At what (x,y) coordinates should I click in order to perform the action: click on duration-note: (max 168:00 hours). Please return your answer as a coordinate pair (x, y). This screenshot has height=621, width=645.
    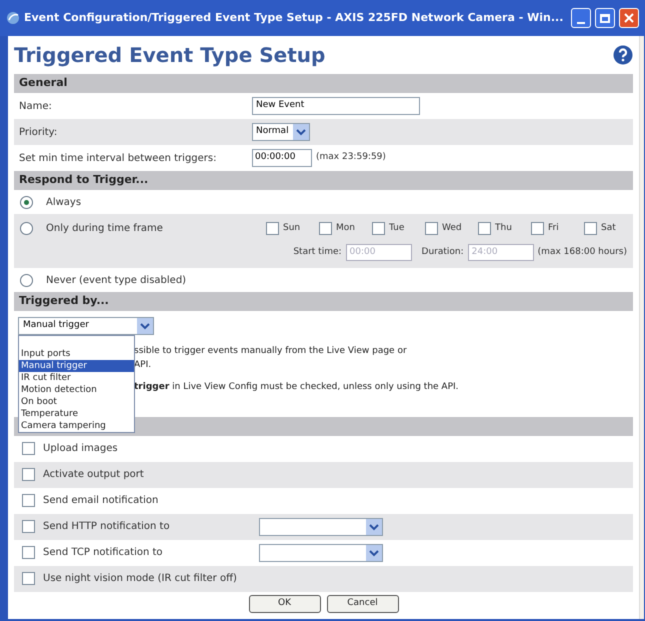
    Looking at the image, I should click on (582, 252).